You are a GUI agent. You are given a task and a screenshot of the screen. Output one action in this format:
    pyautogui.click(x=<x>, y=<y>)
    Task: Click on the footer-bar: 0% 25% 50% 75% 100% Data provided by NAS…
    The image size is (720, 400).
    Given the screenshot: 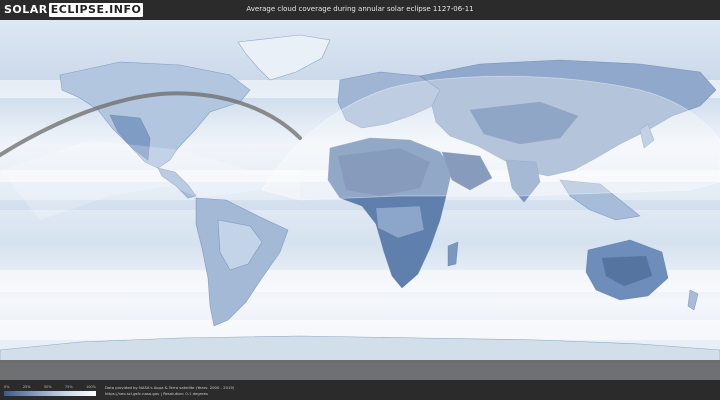 What is the action you would take?
    pyautogui.click(x=360, y=390)
    